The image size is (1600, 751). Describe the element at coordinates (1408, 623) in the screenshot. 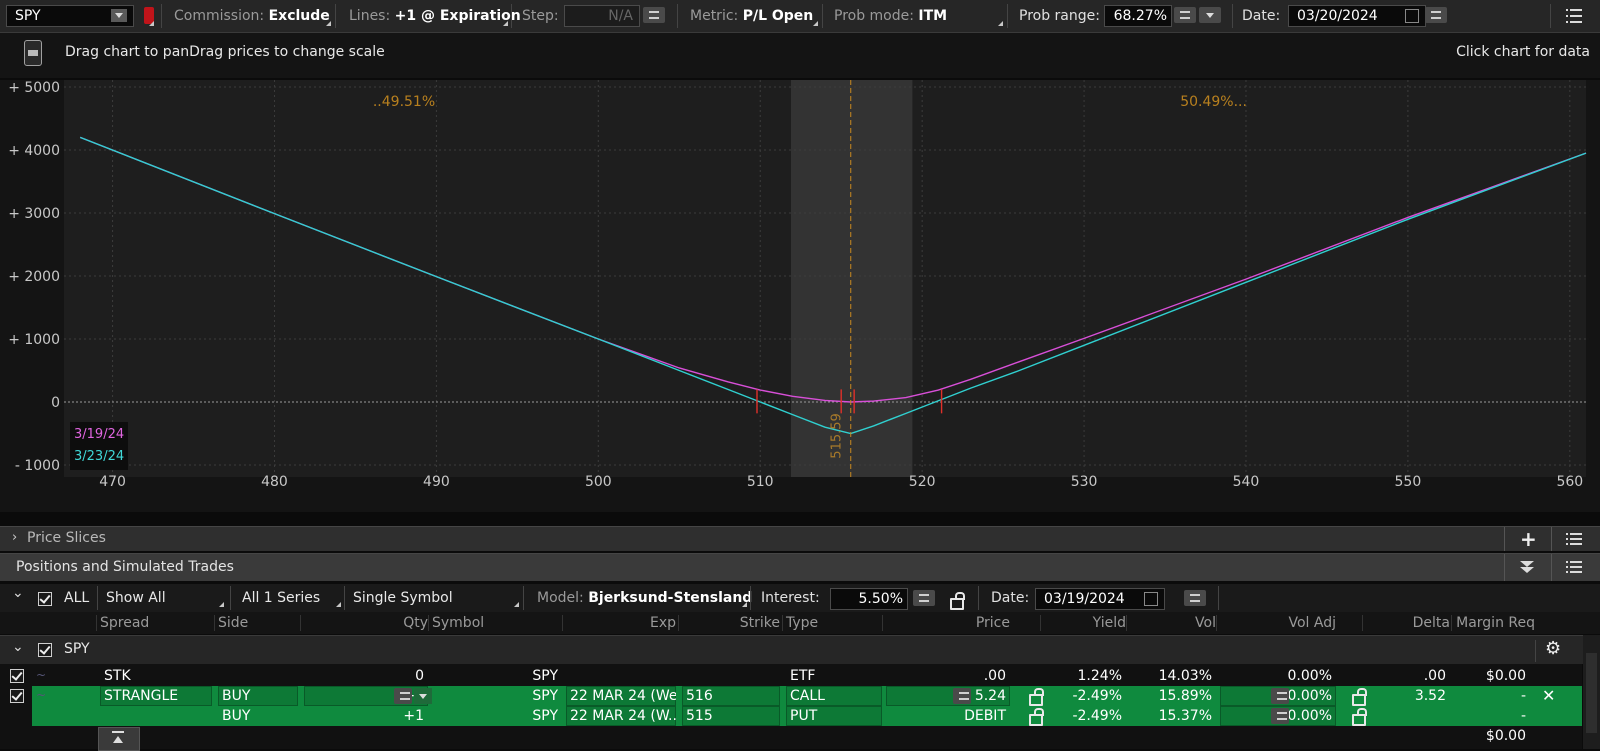

I see `column-header-delta: Delta` at that location.